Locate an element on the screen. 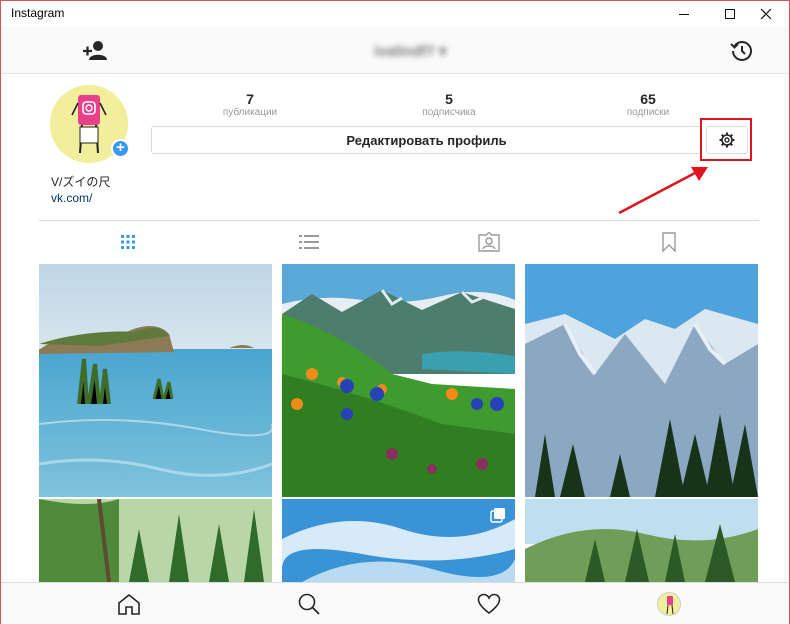  add-story-button: + is located at coordinates (120, 148).